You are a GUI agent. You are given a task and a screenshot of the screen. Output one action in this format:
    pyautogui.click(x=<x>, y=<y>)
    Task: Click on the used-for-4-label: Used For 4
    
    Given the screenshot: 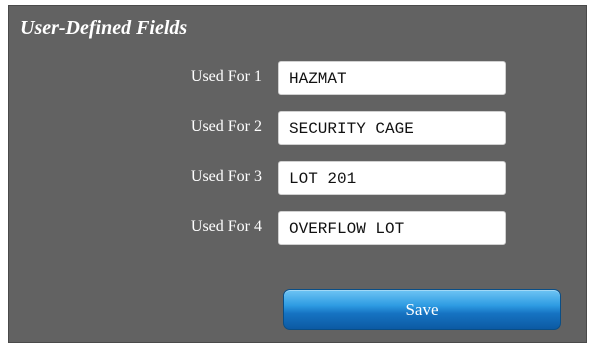 What is the action you would take?
    pyautogui.click(x=226, y=226)
    